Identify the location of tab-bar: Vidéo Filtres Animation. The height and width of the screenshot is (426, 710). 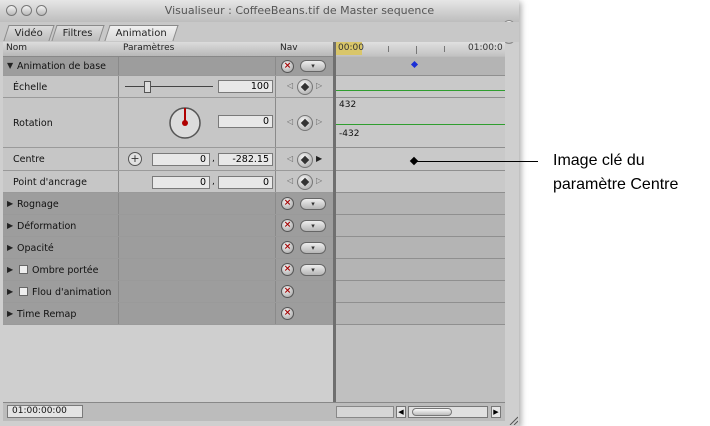
(259, 32).